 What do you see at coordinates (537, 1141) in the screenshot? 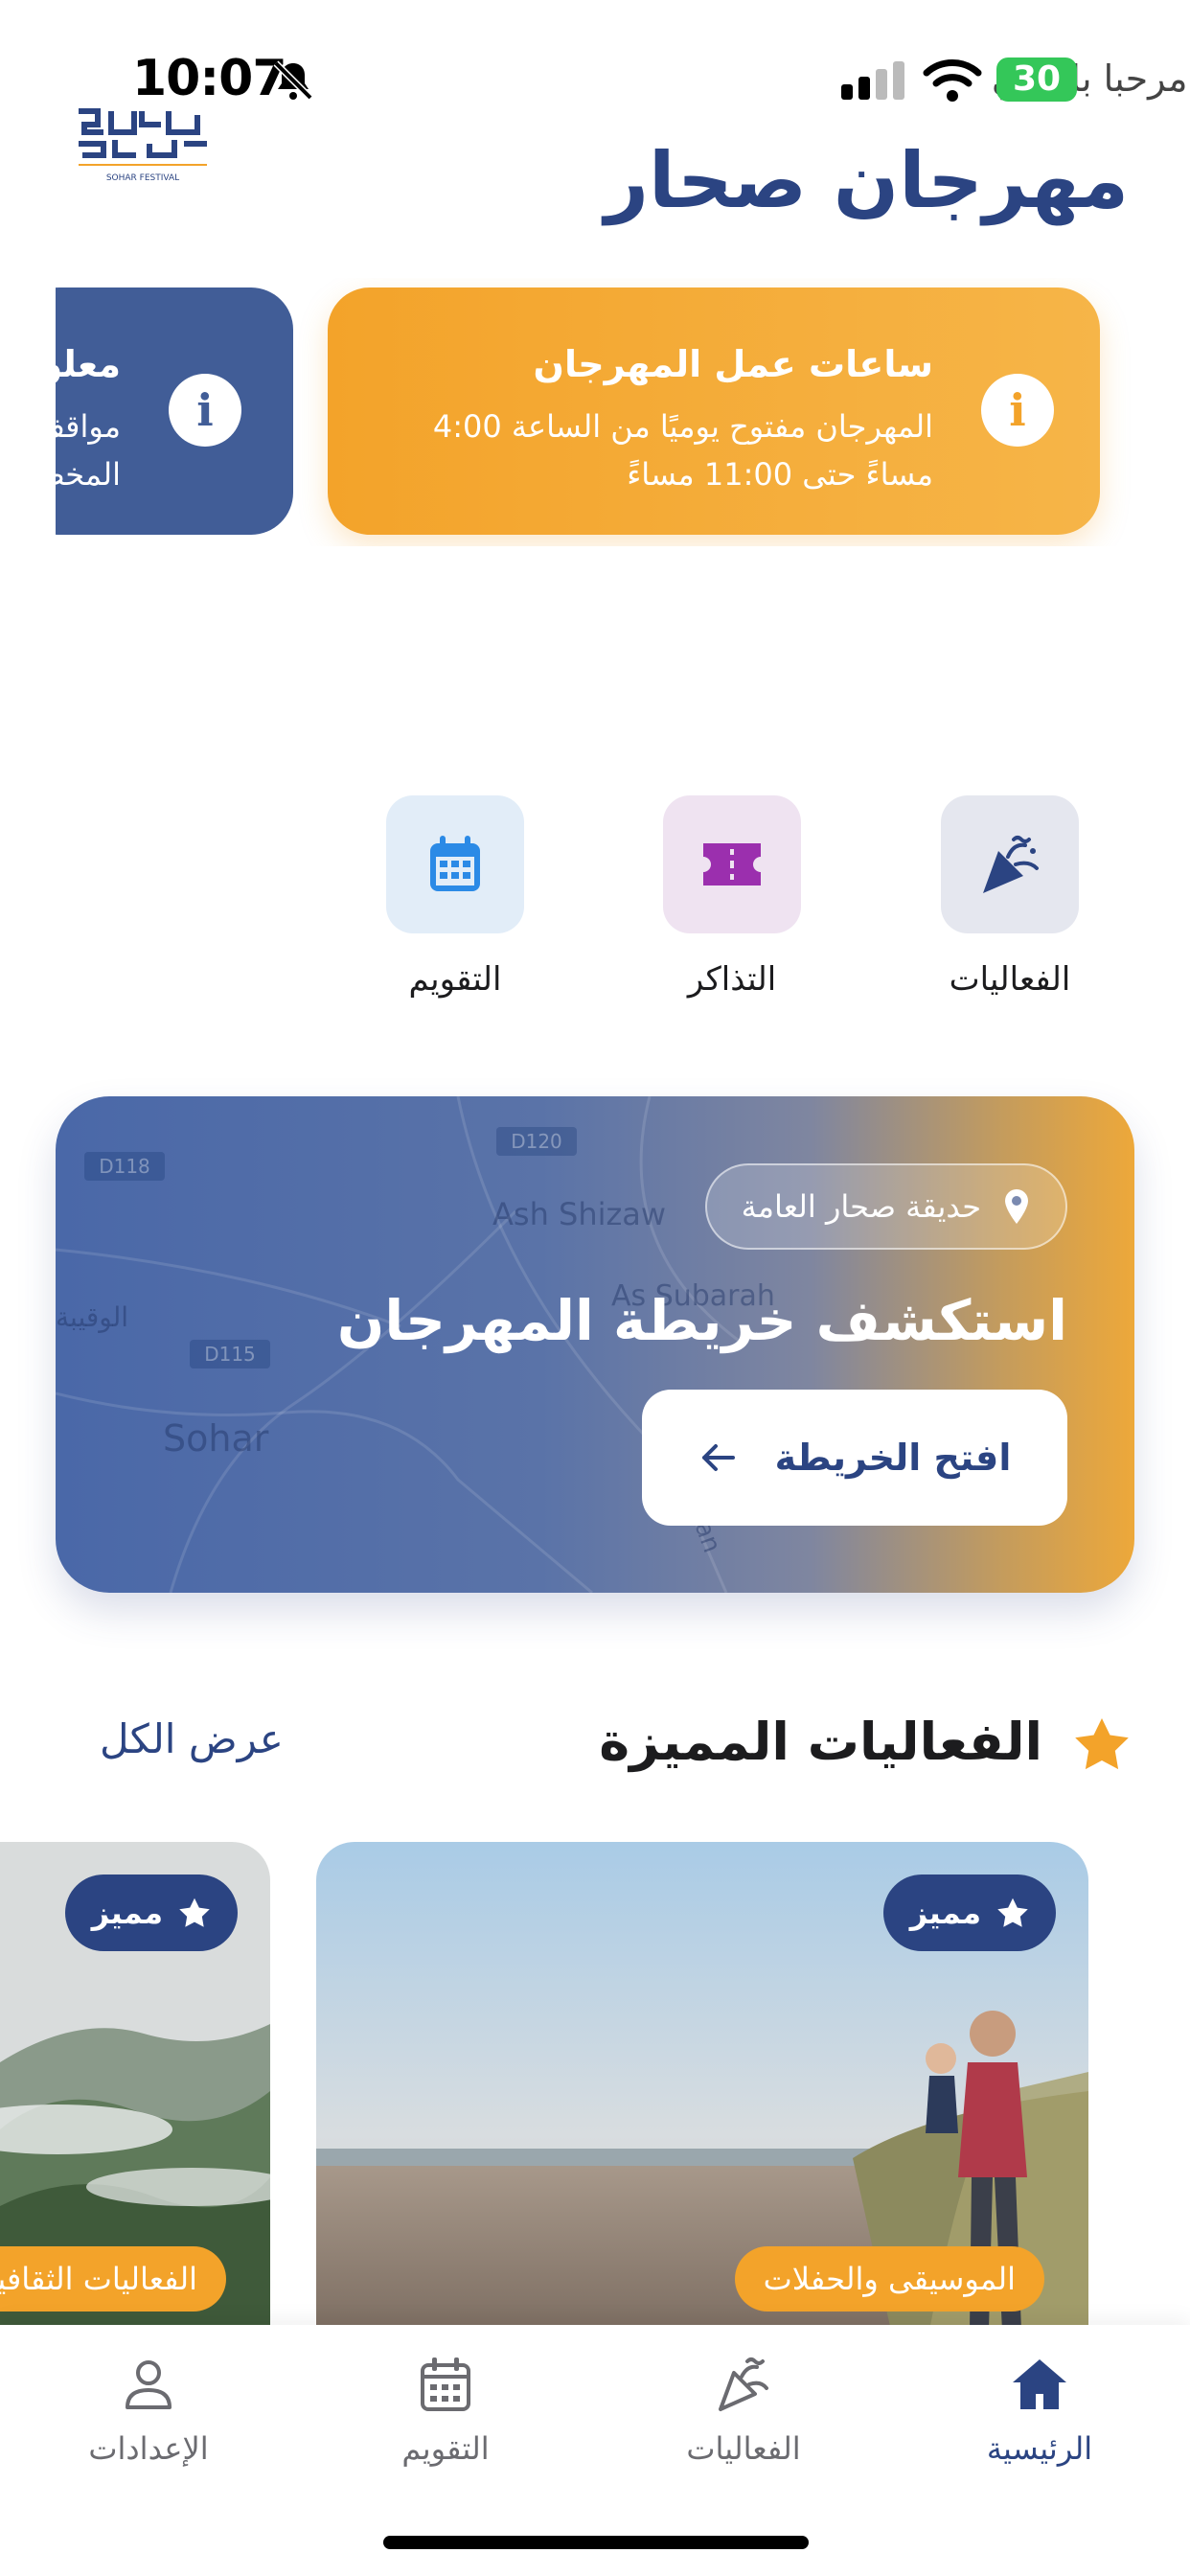
I see `map-label-d120: D120` at bounding box center [537, 1141].